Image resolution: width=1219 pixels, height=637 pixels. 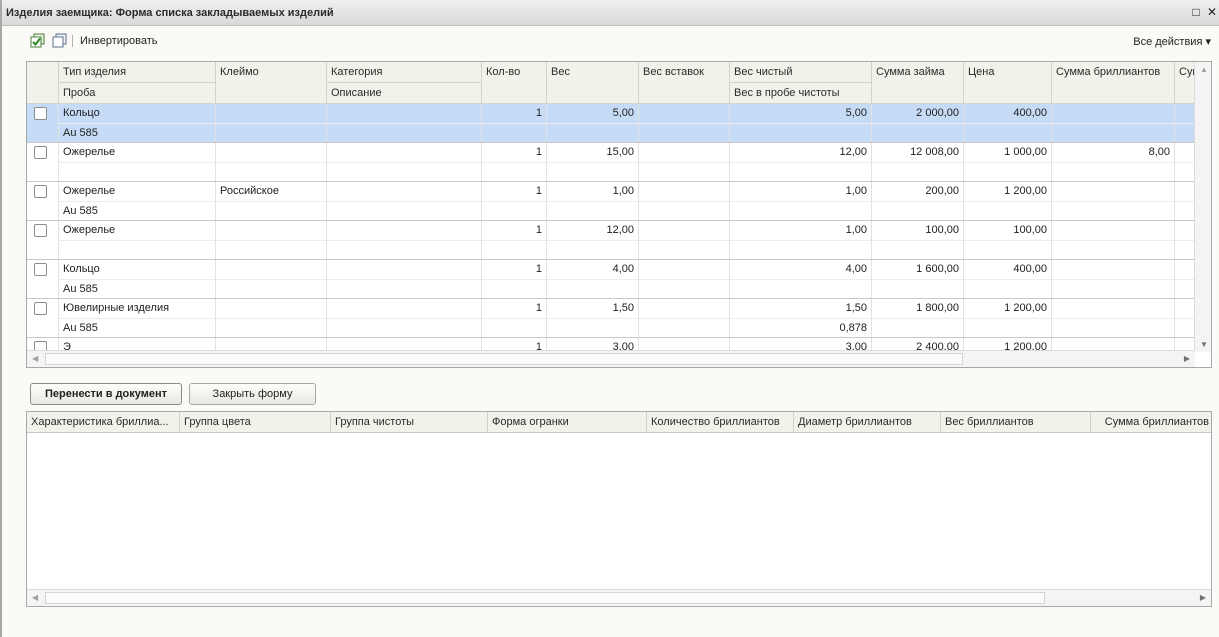 I want to click on cell-price: 100,00, so click(x=1008, y=230).